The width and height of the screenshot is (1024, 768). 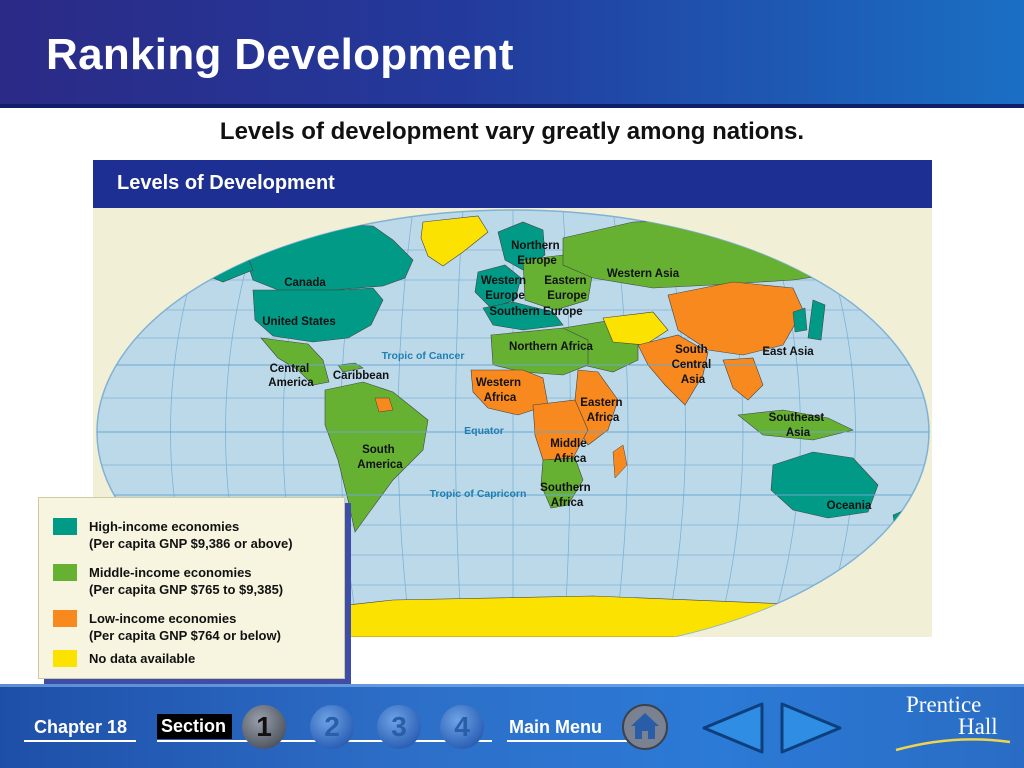 I want to click on label-eastern-europe-line2: Europe, so click(x=567, y=296).